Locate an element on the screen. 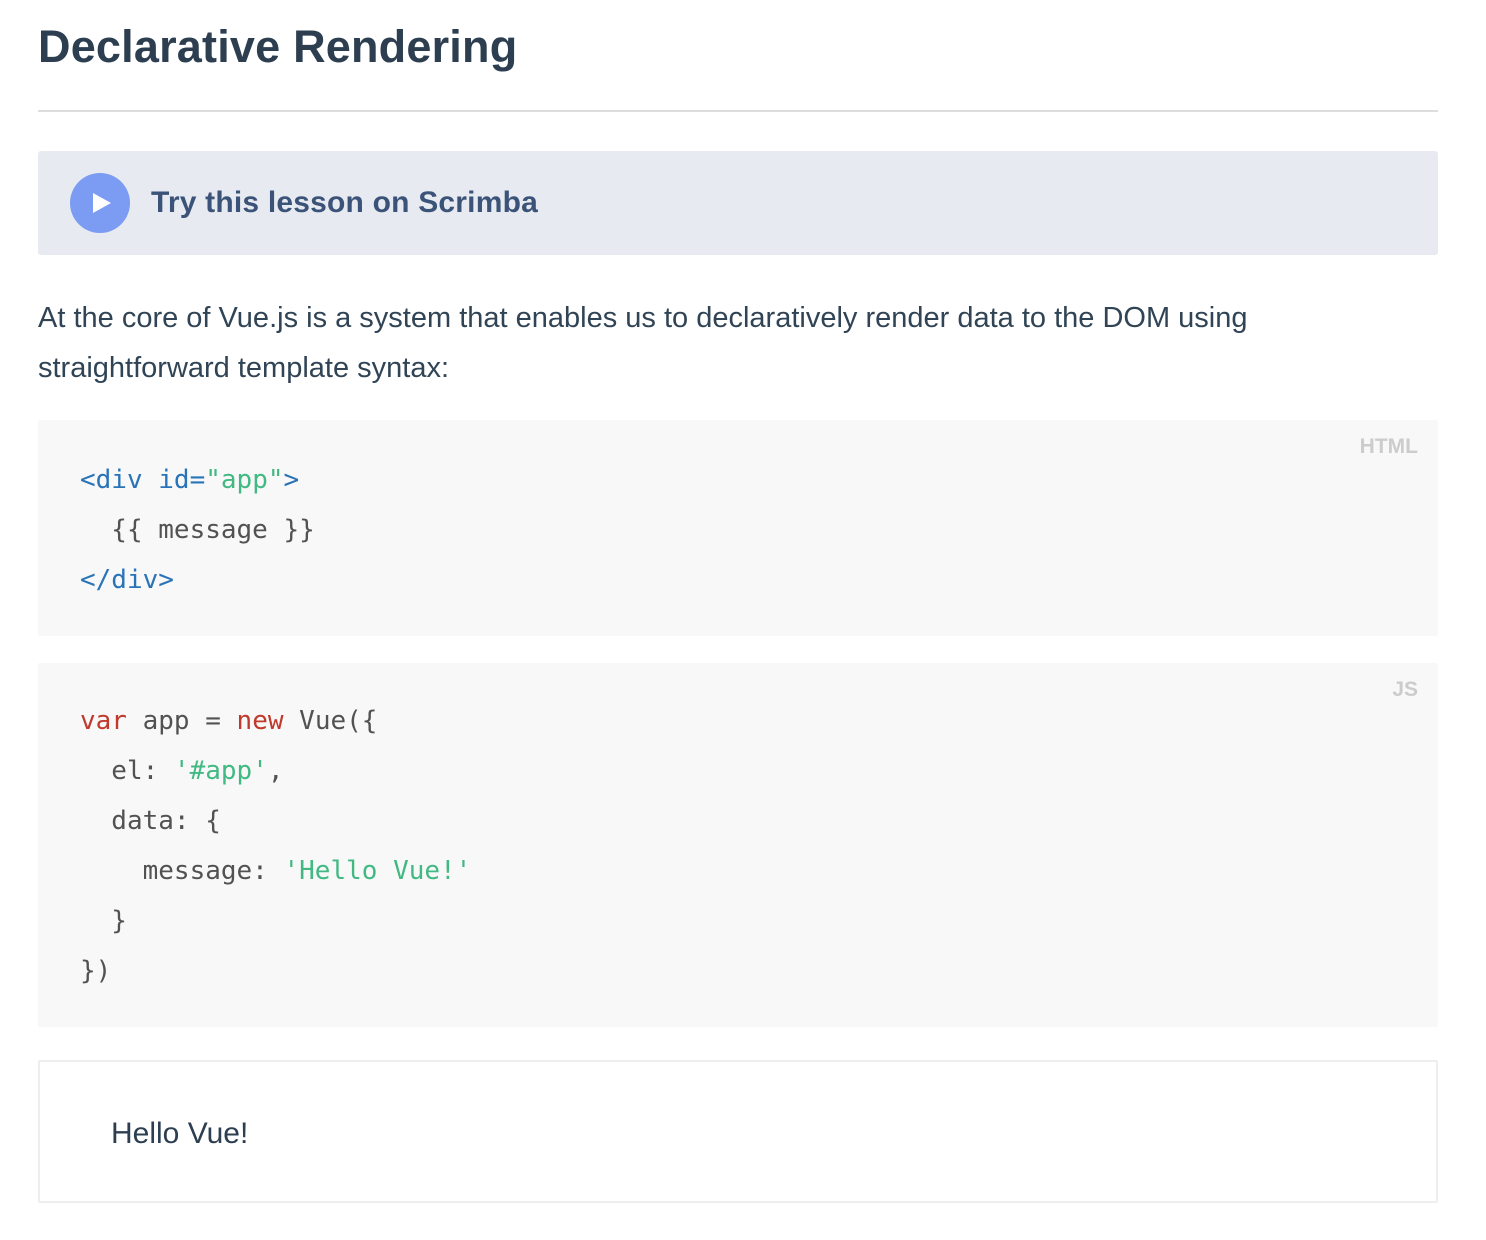 The image size is (1486, 1240). code-line: data: { is located at coordinates (150, 821).